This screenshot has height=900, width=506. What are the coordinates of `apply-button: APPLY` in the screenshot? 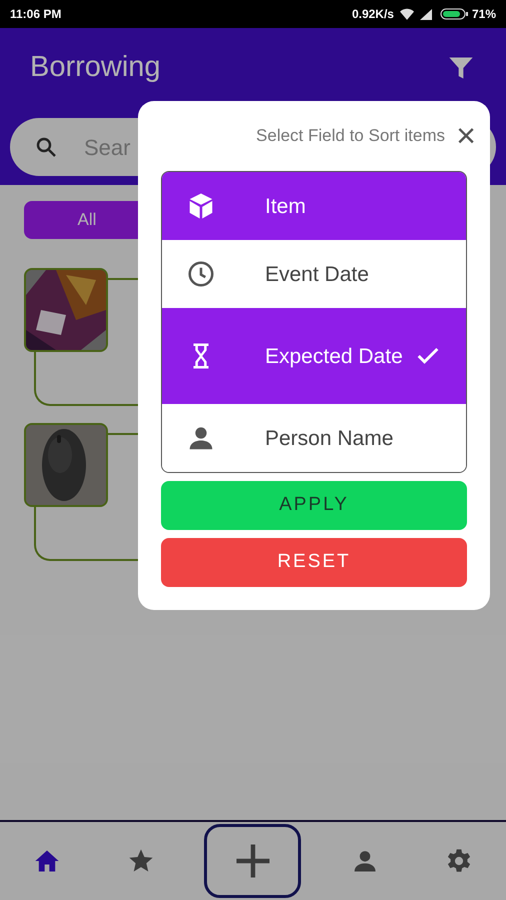 It's located at (314, 505).